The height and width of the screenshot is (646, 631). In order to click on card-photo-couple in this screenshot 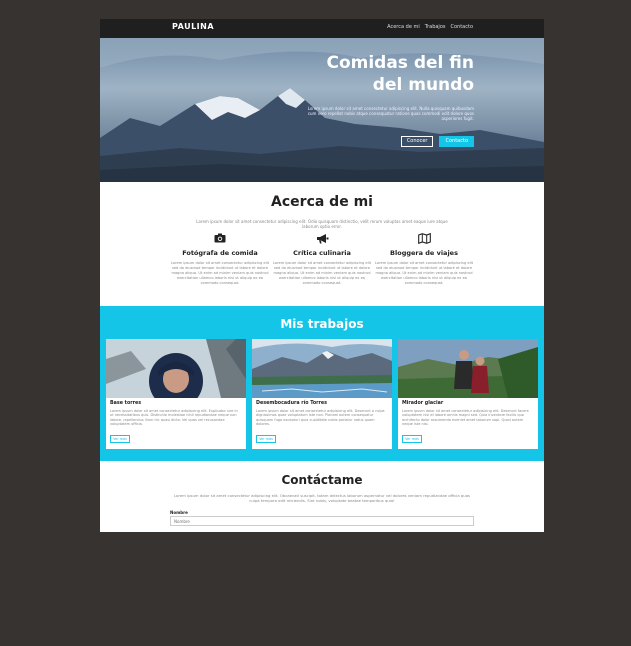, I will do `click(468, 368)`.